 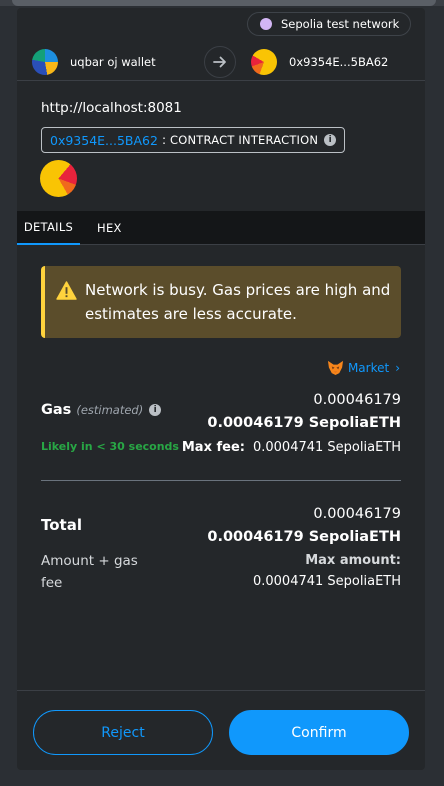 What do you see at coordinates (110, 410) in the screenshot?
I see `gas-estimated-label: (estimated)` at bounding box center [110, 410].